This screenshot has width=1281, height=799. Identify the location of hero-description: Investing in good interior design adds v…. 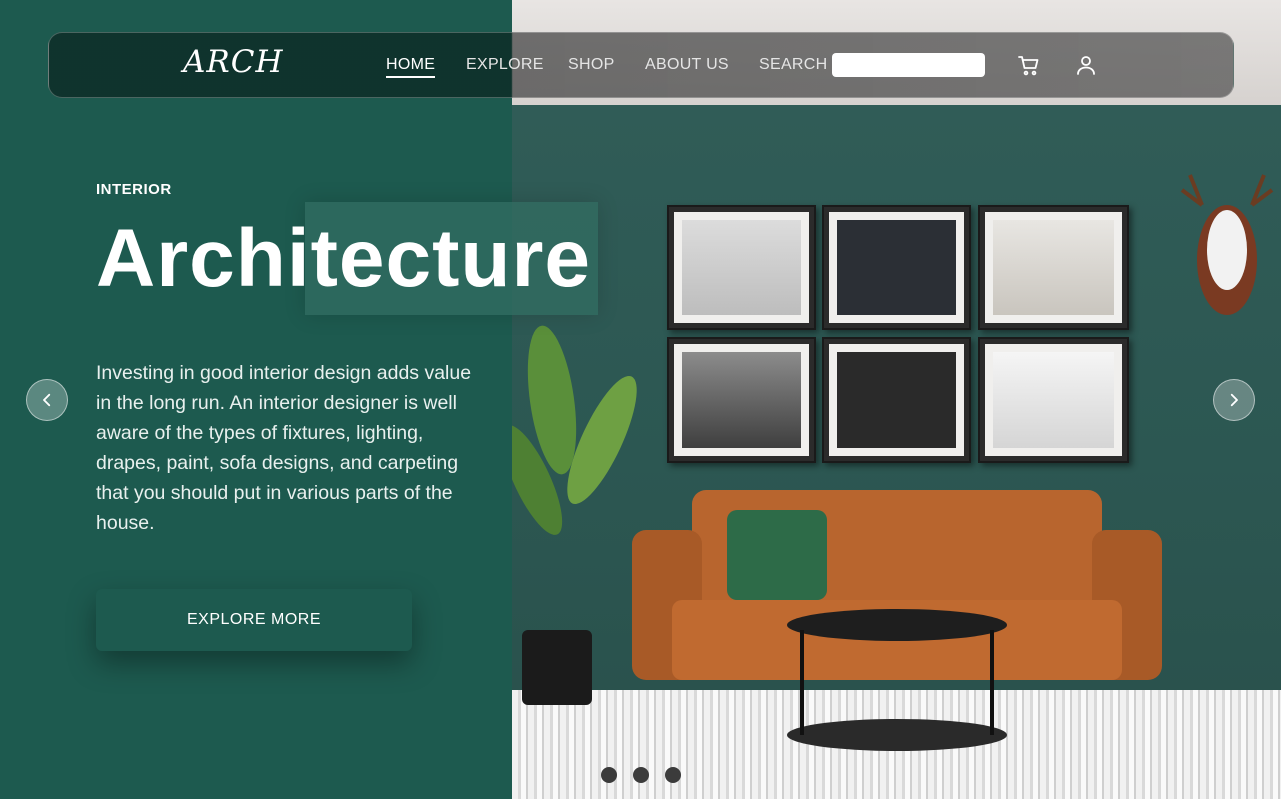
(284, 448).